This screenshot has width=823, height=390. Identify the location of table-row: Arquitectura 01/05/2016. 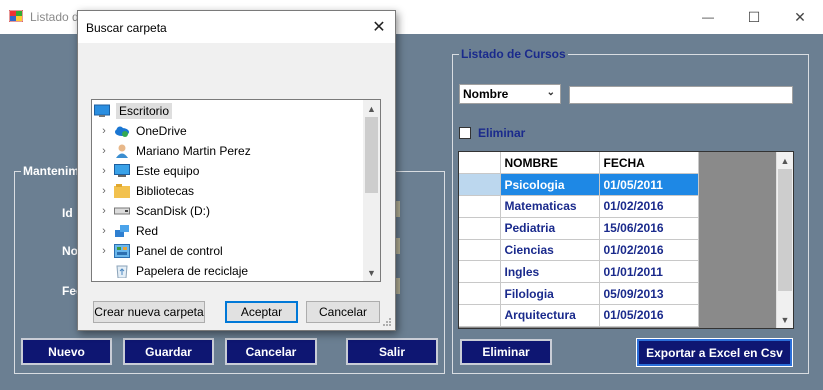
(579, 315).